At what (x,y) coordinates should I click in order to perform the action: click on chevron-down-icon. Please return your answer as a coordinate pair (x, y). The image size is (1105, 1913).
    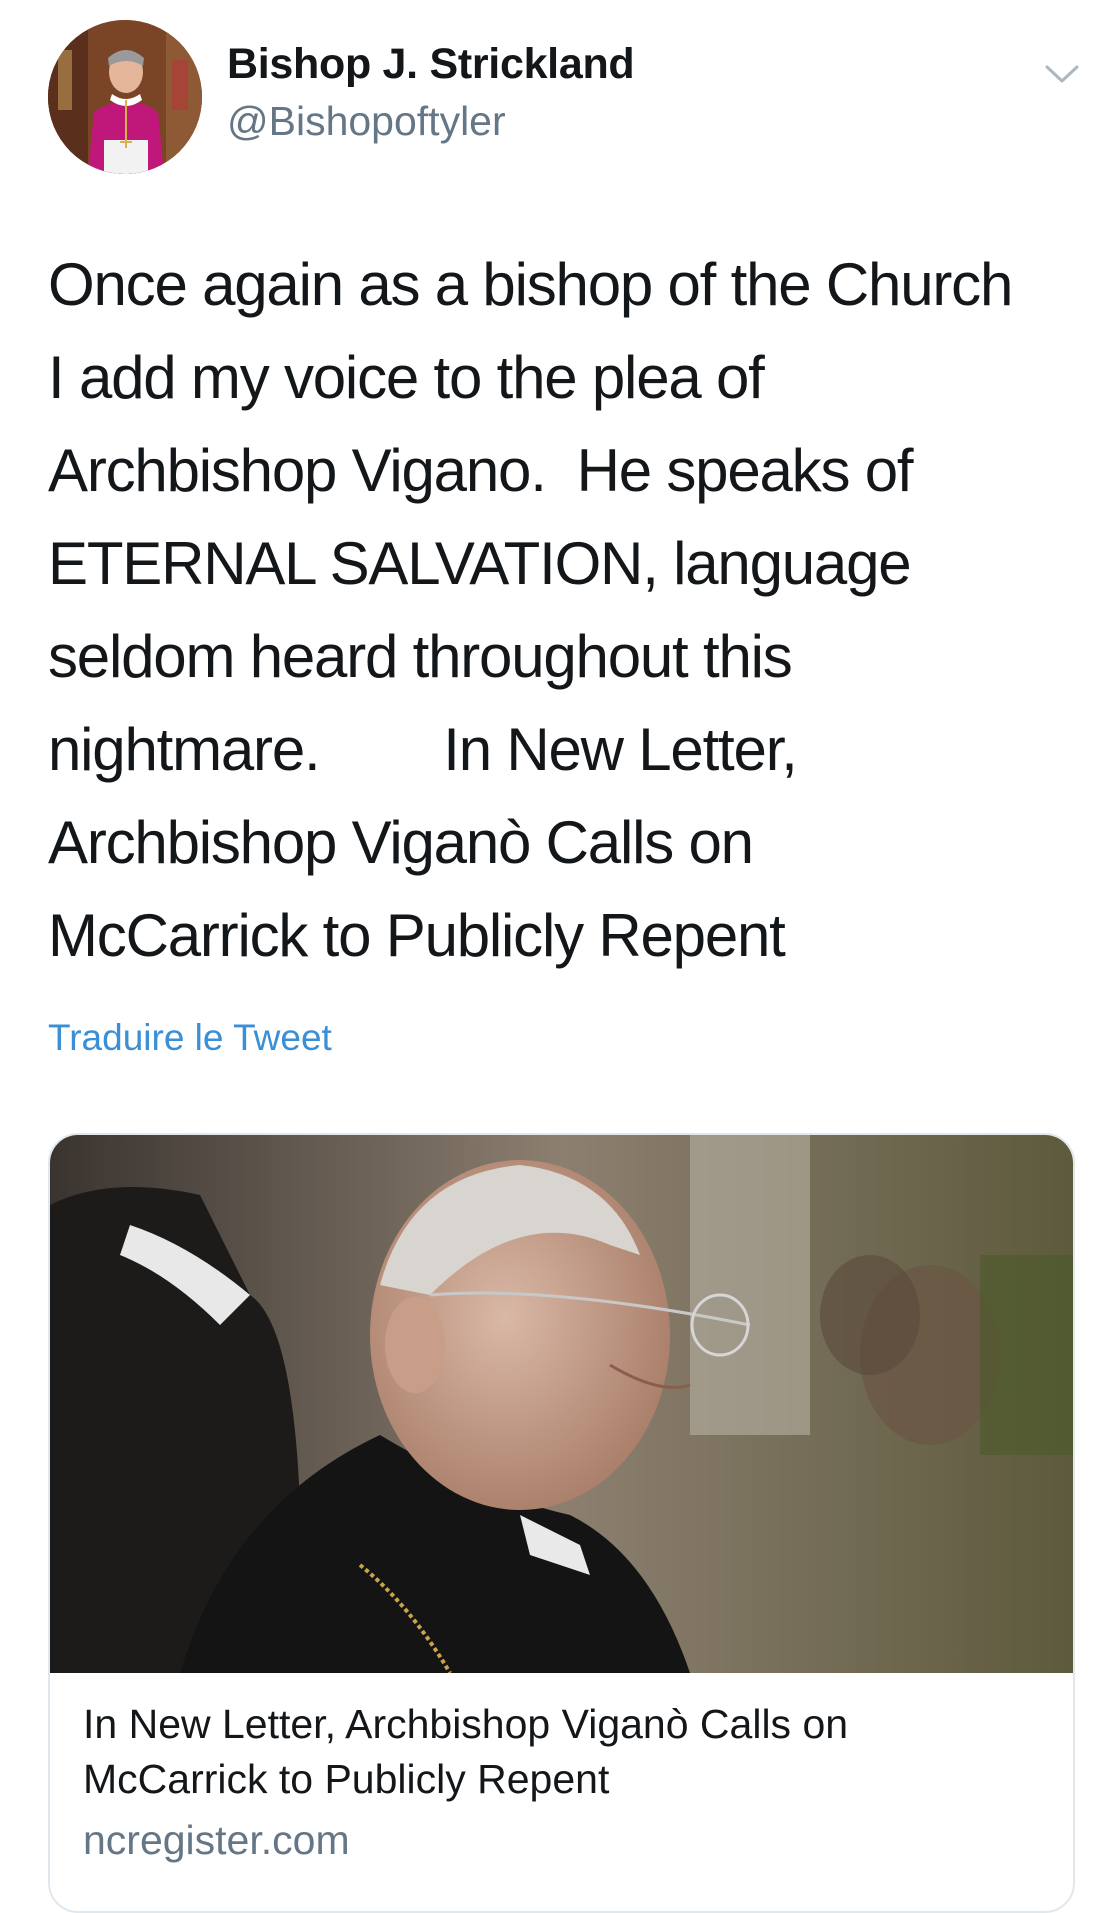
    Looking at the image, I should click on (1062, 74).